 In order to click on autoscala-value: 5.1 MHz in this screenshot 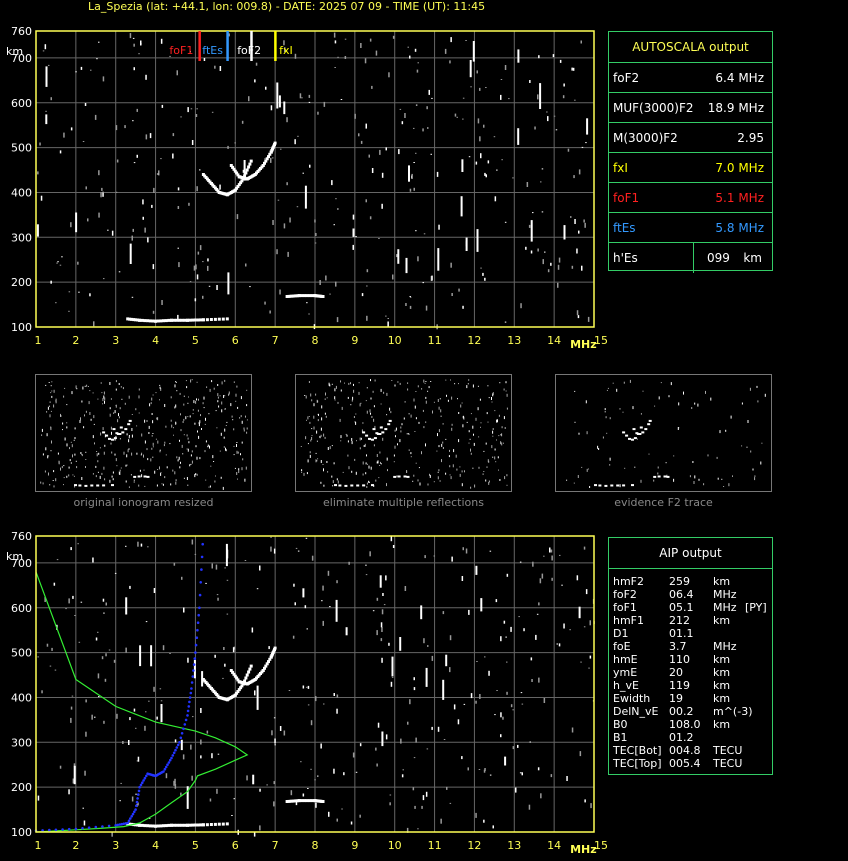, I will do `click(739, 198)`.